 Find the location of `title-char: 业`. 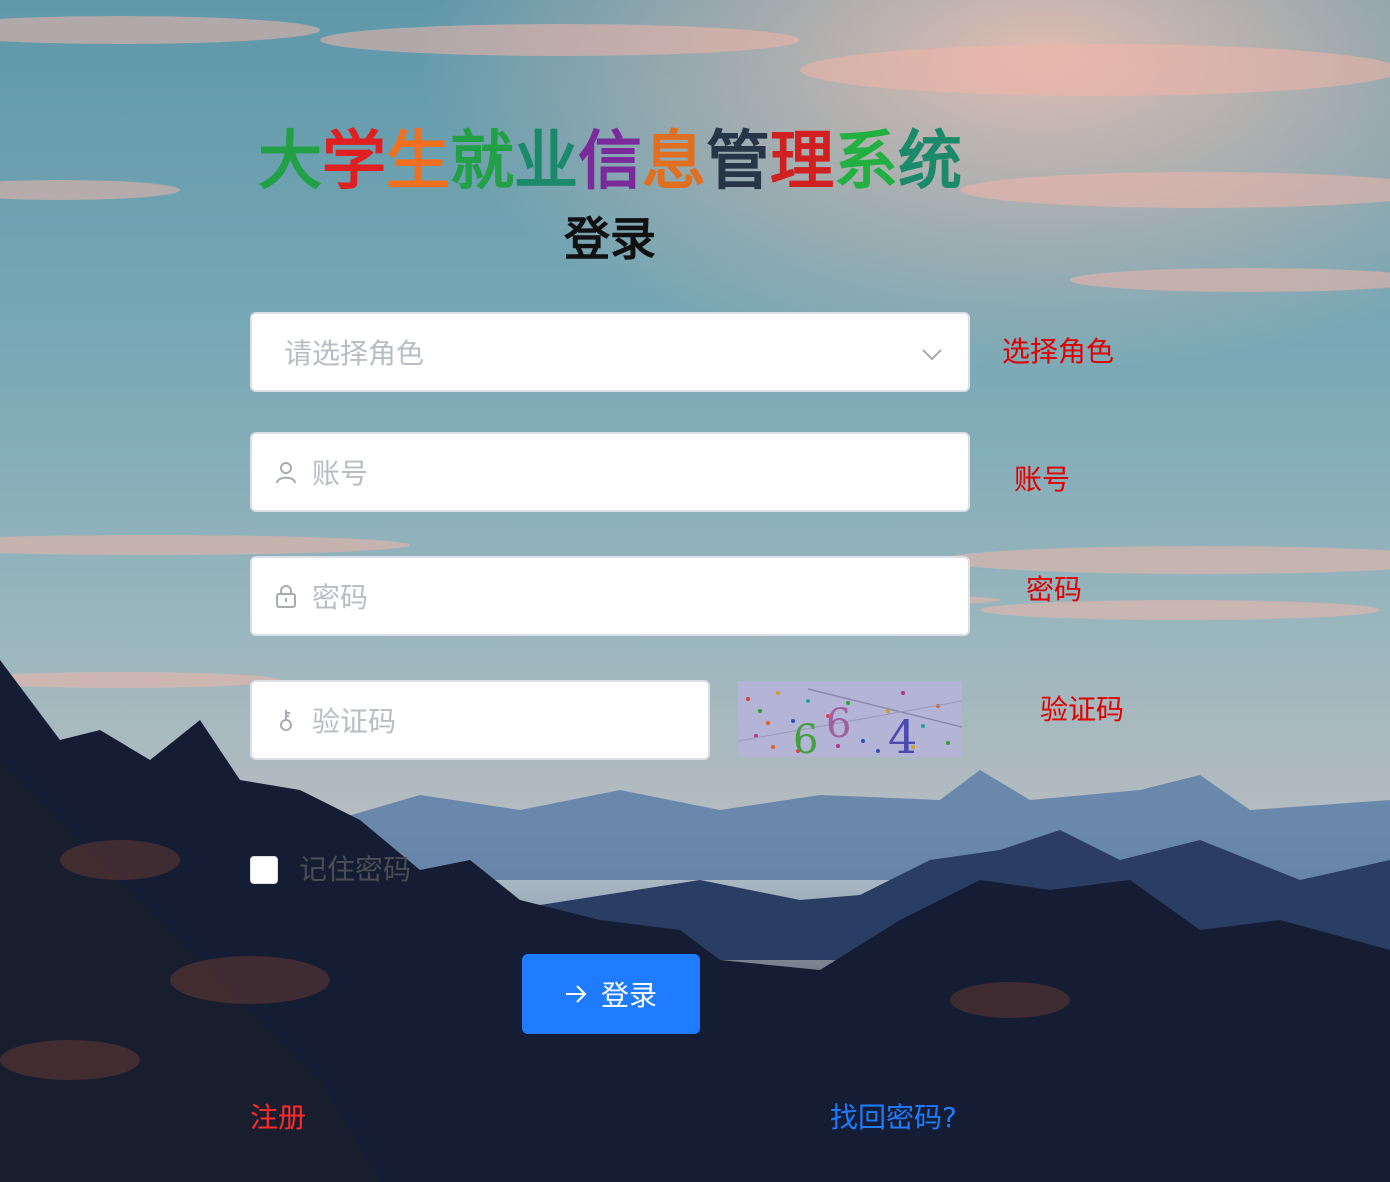

title-char: 业 is located at coordinates (546, 162).